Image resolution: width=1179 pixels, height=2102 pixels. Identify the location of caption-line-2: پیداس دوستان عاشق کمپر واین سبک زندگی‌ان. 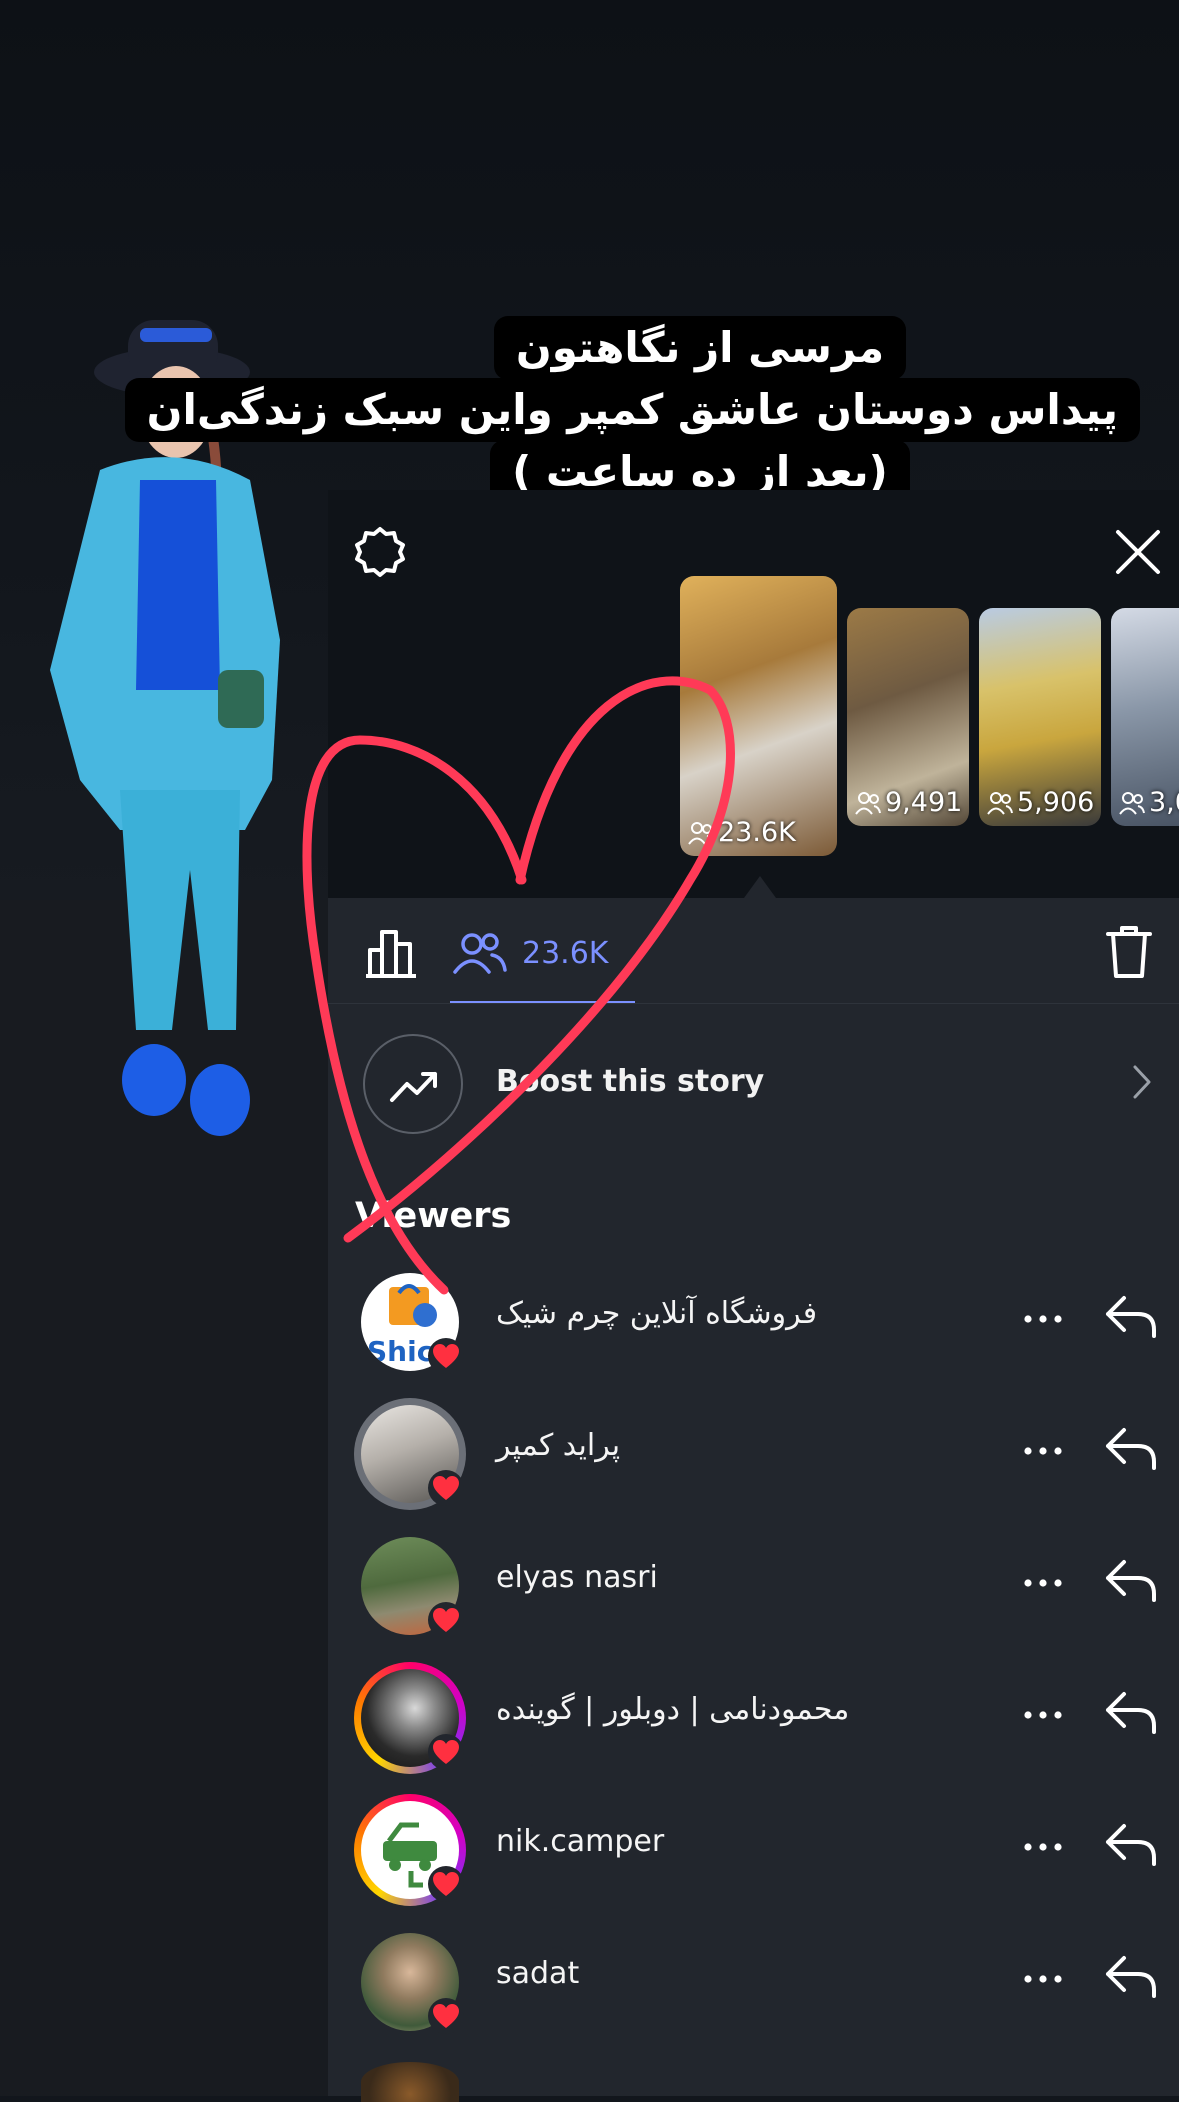
(632, 410).